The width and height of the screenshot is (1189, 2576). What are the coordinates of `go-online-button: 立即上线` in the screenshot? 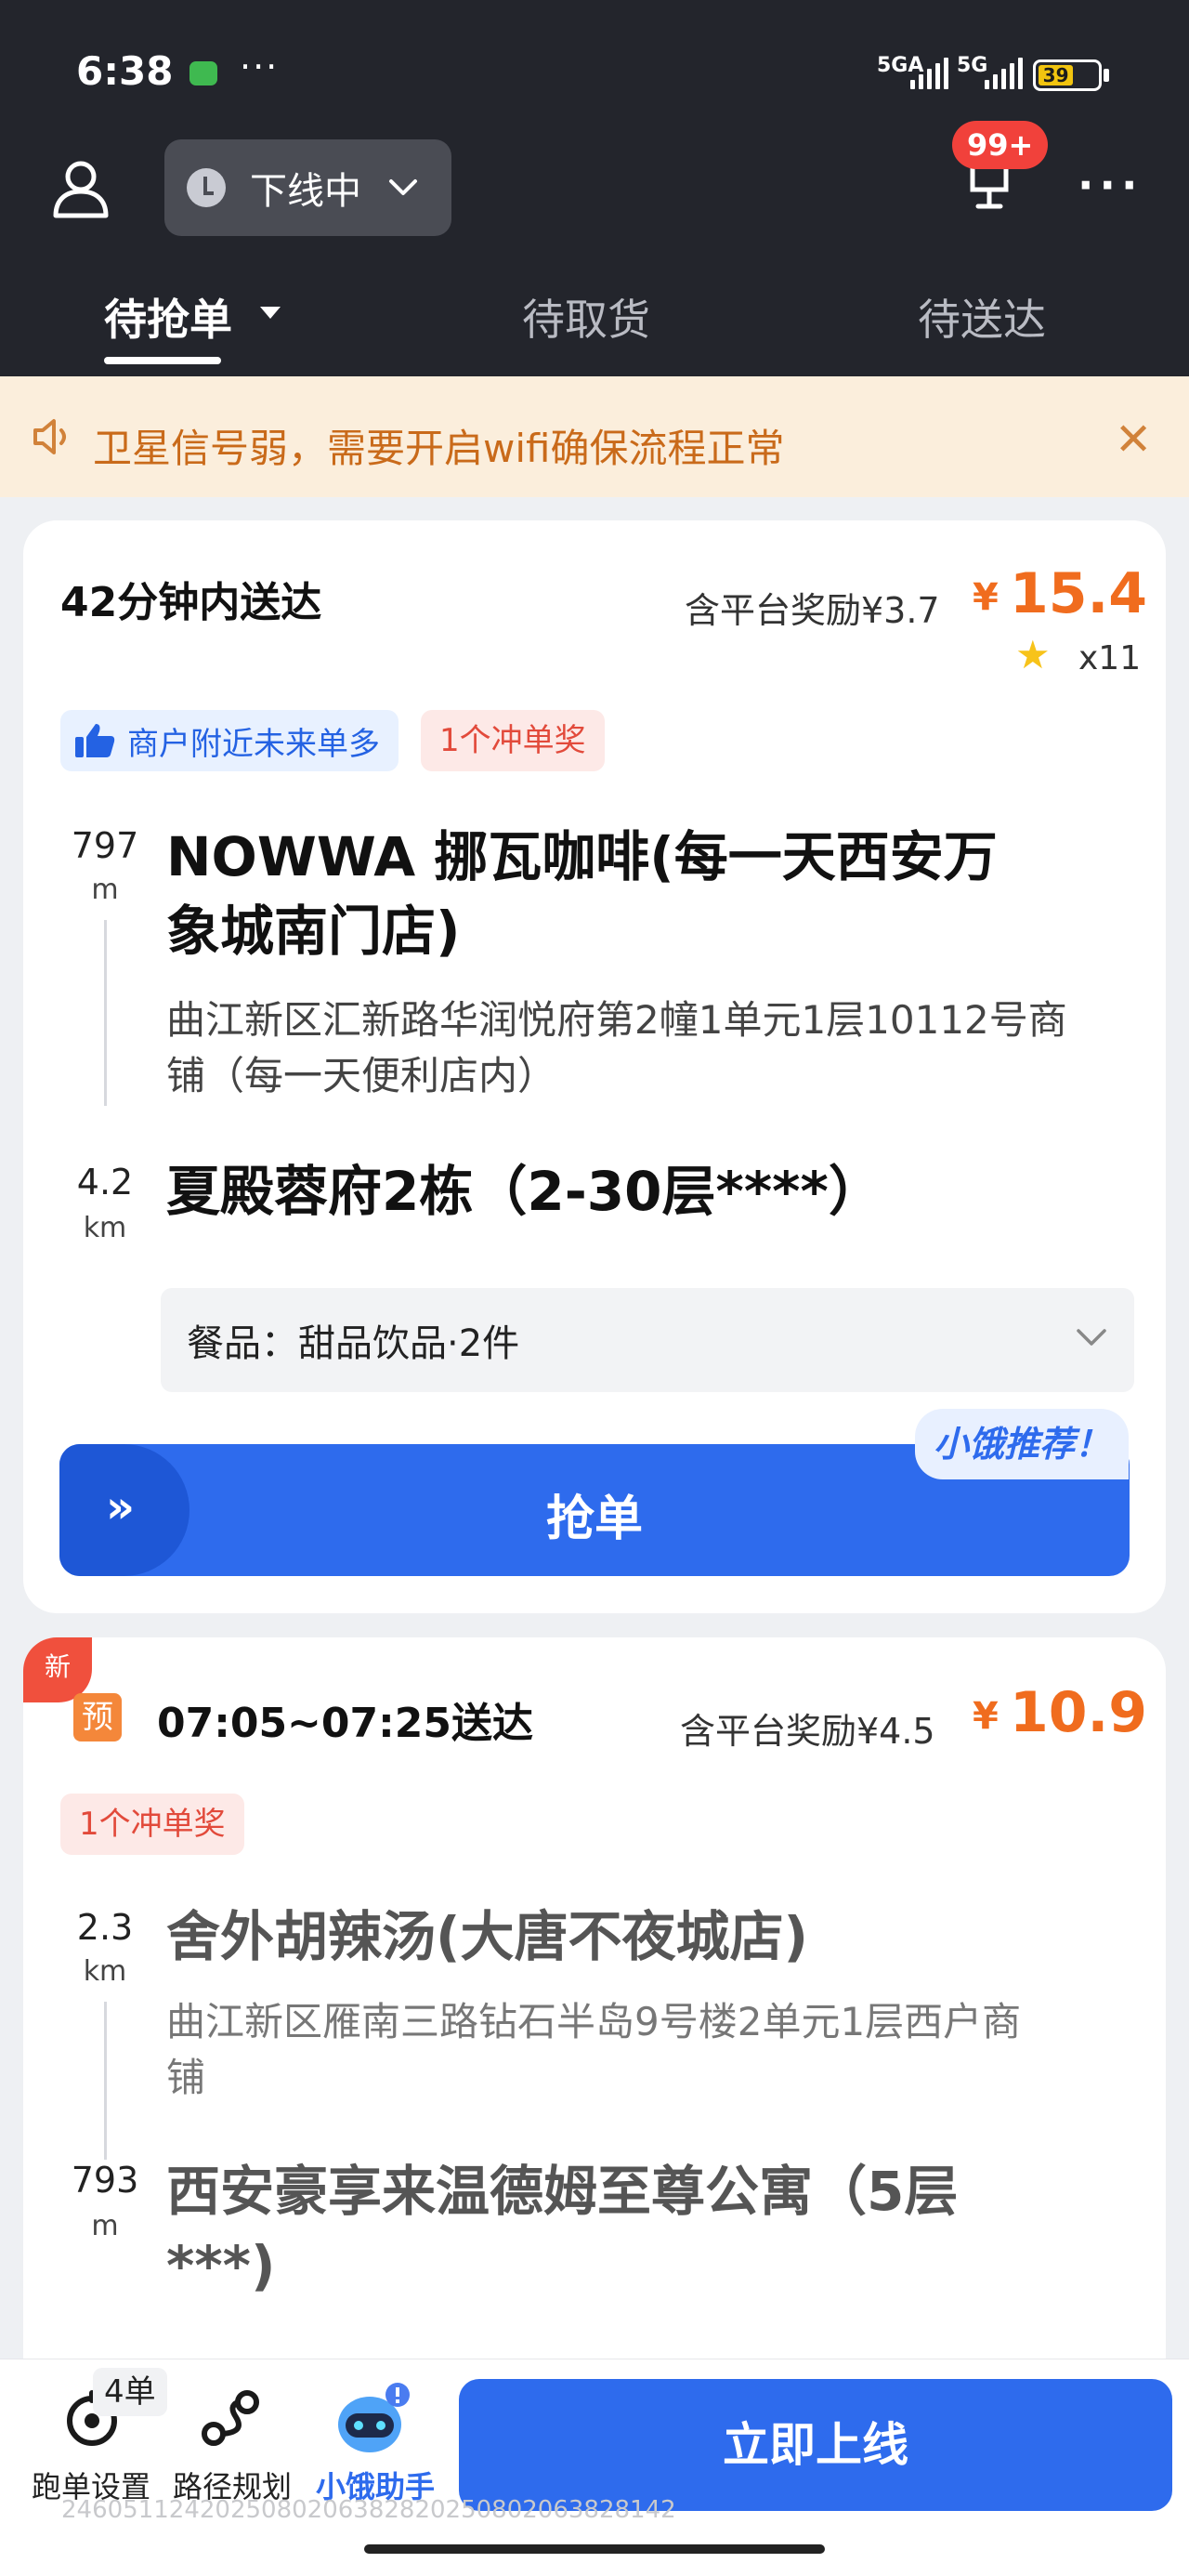 It's located at (815, 2445).